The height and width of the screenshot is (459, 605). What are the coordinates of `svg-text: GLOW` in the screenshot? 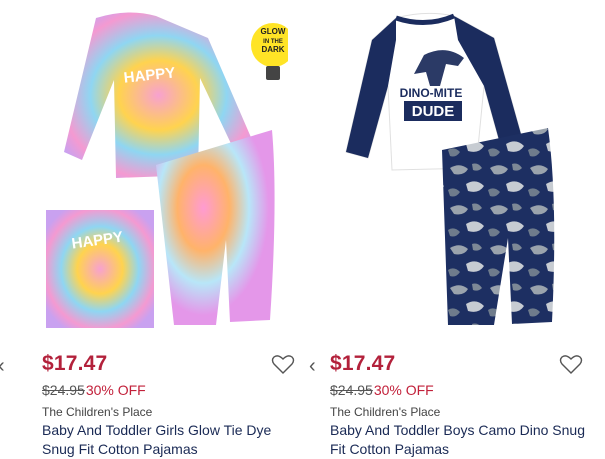 It's located at (273, 31).